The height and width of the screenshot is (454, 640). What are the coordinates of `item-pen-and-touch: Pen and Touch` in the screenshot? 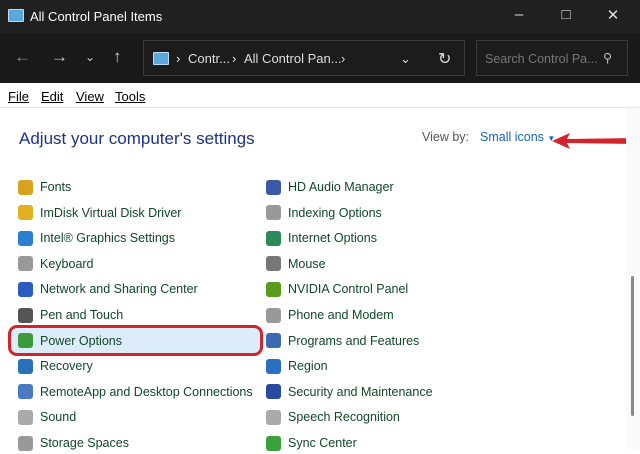 It's located at (70, 315).